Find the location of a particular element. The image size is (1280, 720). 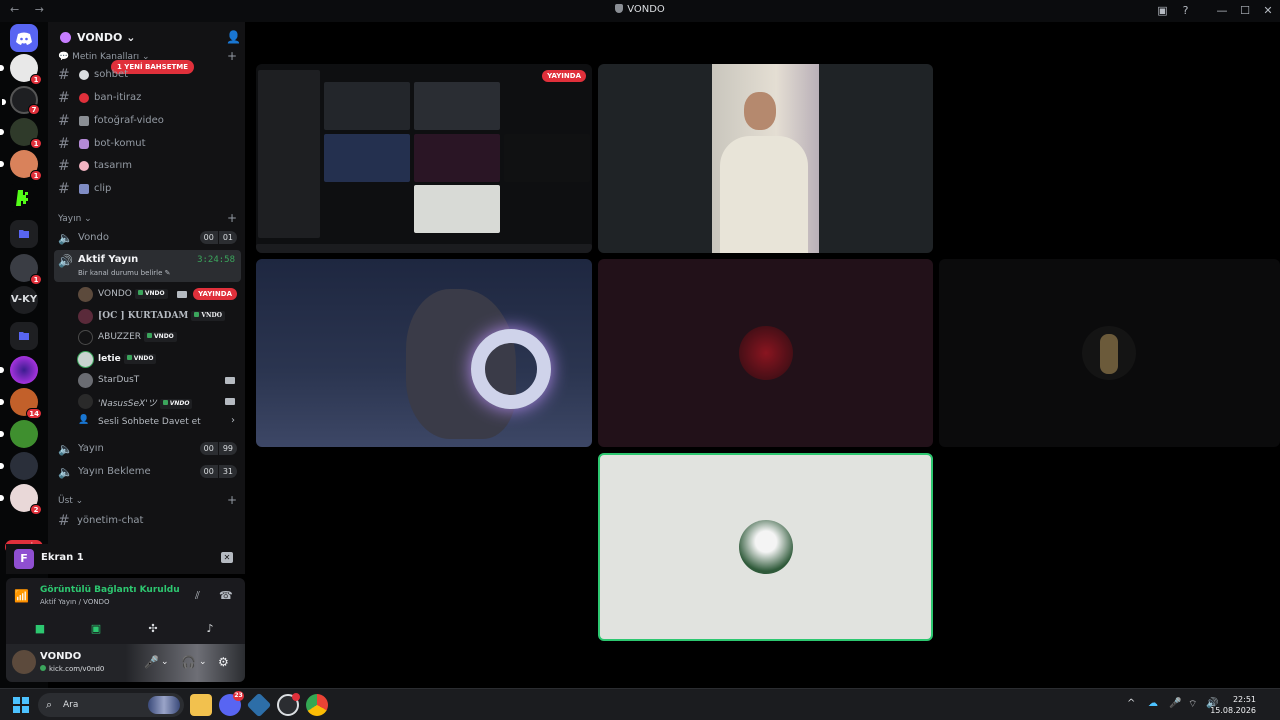

invite-people-icon: 👤 is located at coordinates (233, 37).